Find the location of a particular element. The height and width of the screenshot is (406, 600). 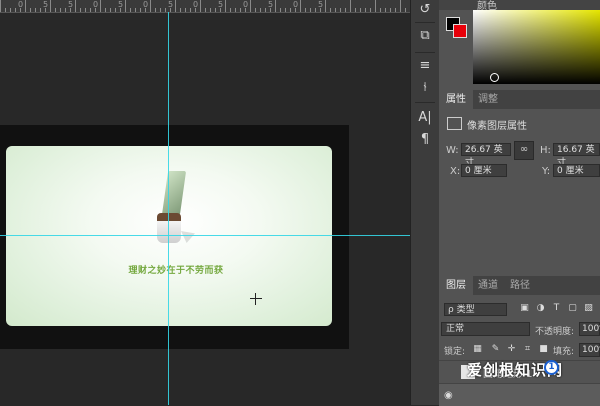

y-field: 0 厘米 is located at coordinates (576, 170).